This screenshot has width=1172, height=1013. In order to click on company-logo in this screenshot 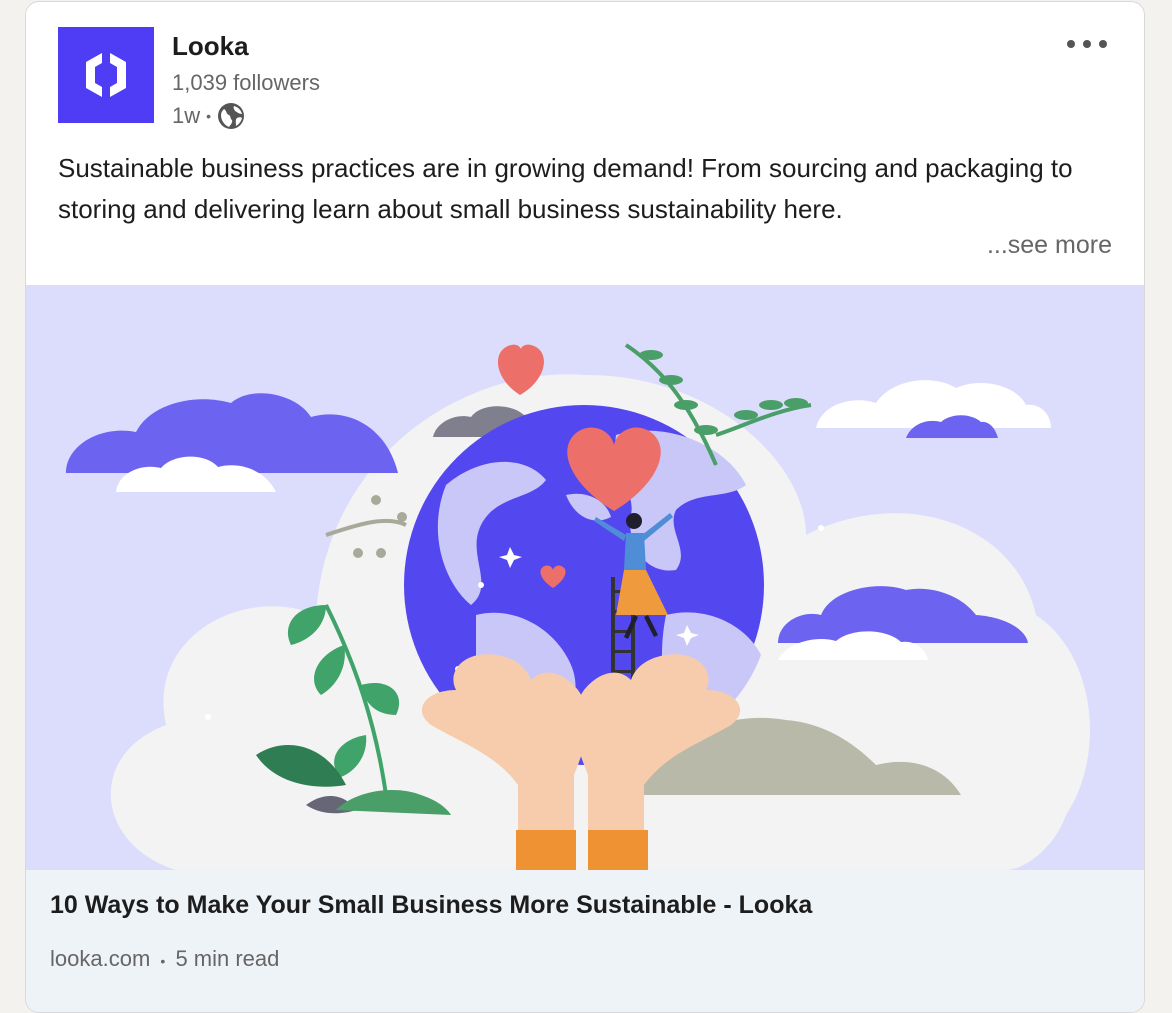, I will do `click(106, 75)`.